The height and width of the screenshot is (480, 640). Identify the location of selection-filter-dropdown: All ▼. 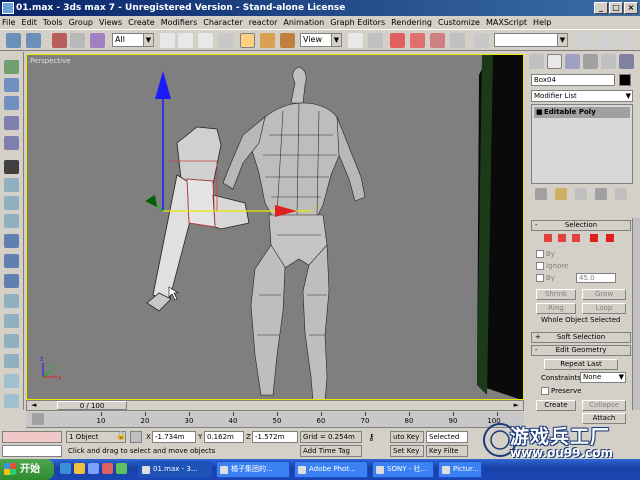
(133, 40).